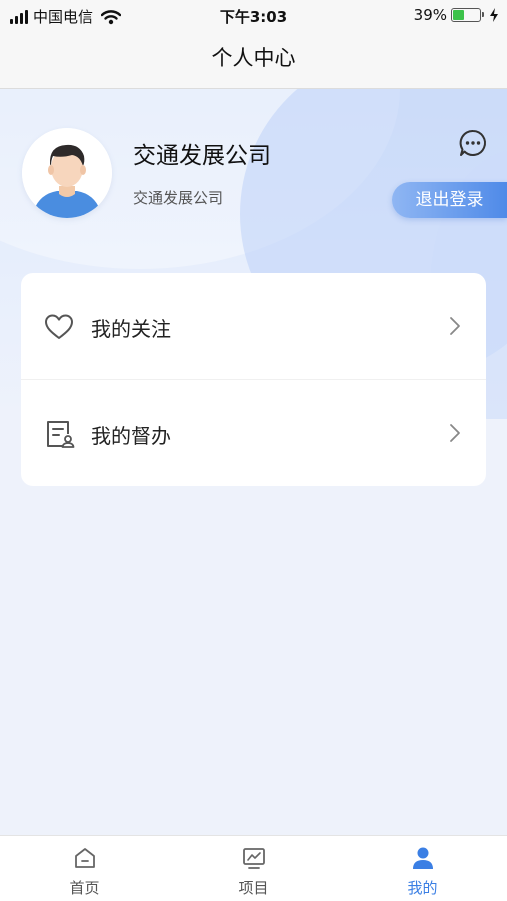 The image size is (507, 901). What do you see at coordinates (449, 200) in the screenshot?
I see `logout-button: 退出登录` at bounding box center [449, 200].